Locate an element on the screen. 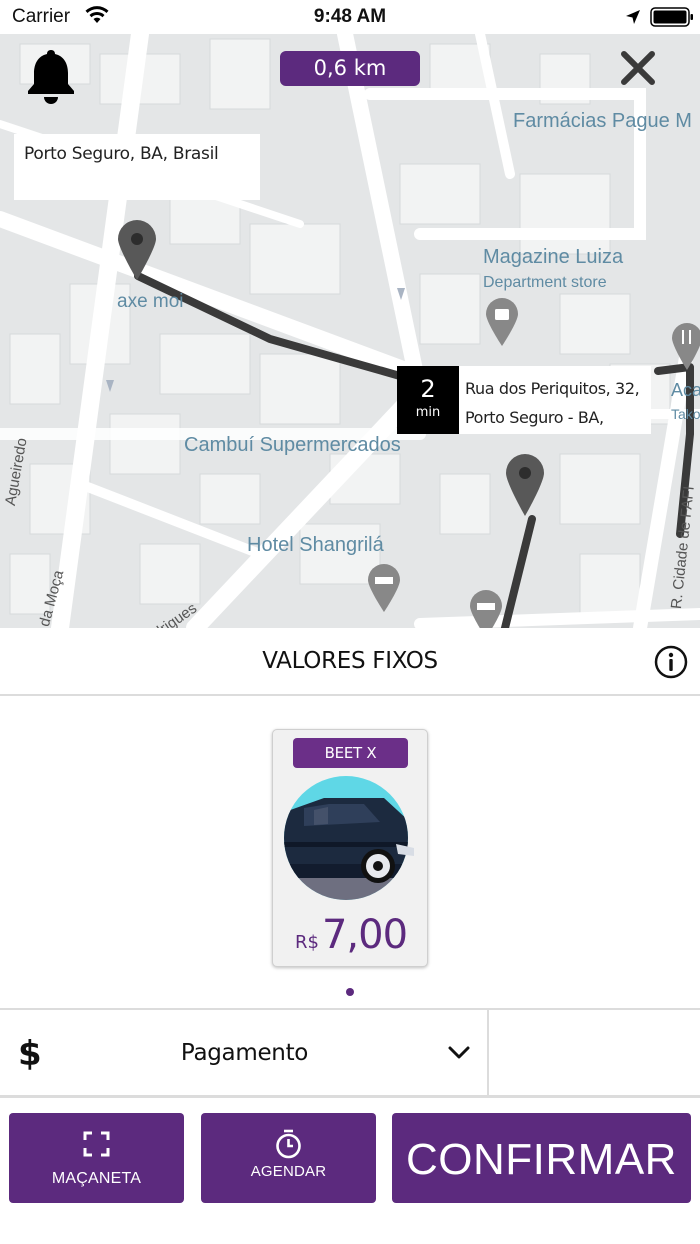  place-aca: Aca is located at coordinates (685, 390).